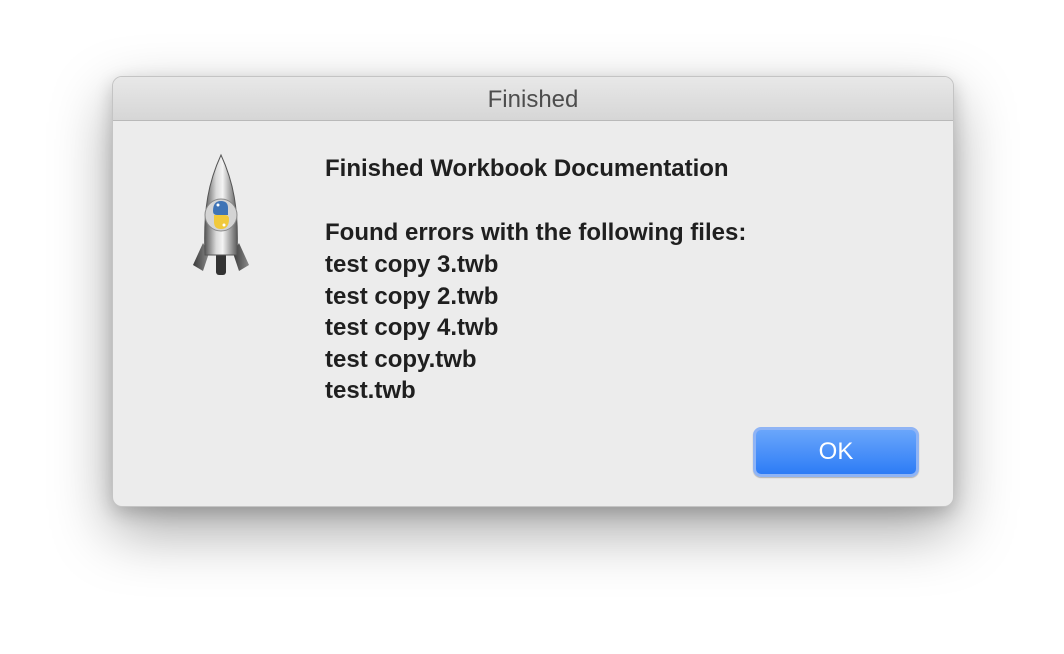  I want to click on window-title: Finished, so click(533, 99).